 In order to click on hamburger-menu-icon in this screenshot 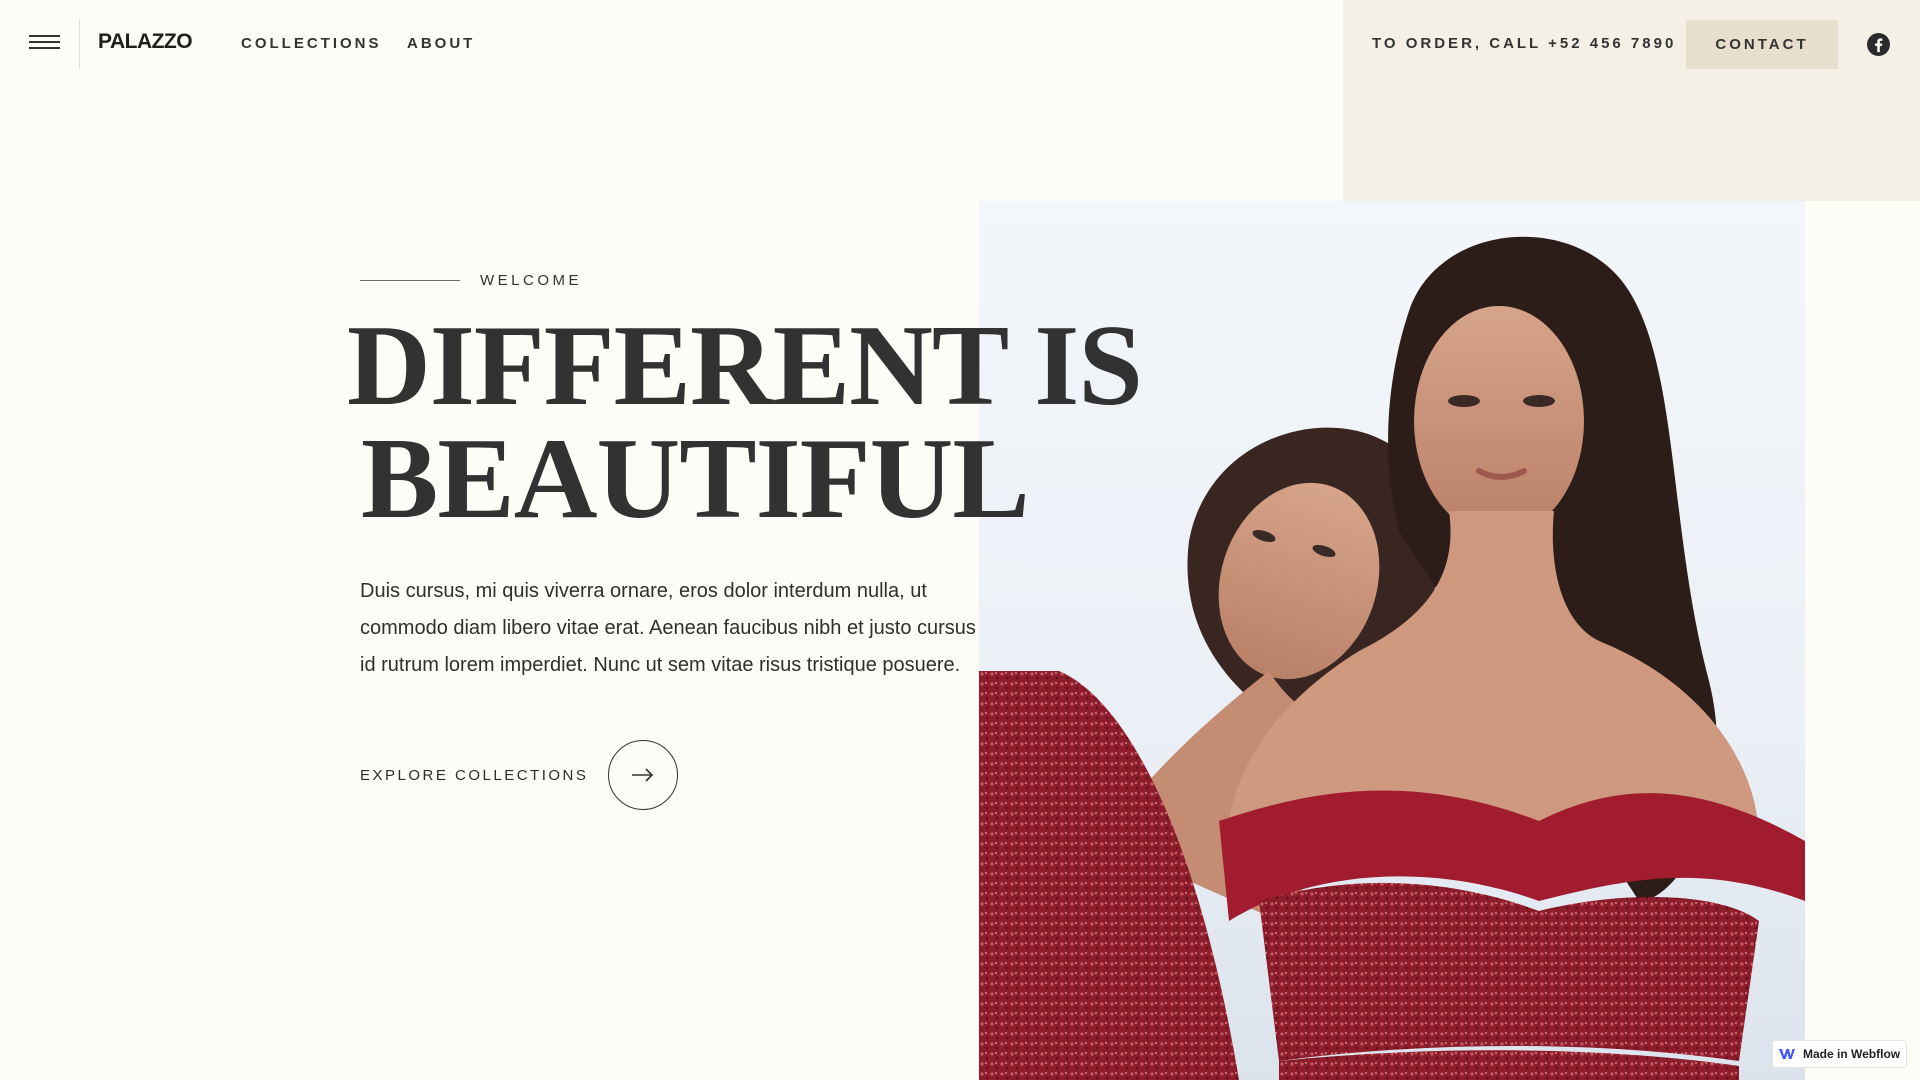, I will do `click(44, 44)`.